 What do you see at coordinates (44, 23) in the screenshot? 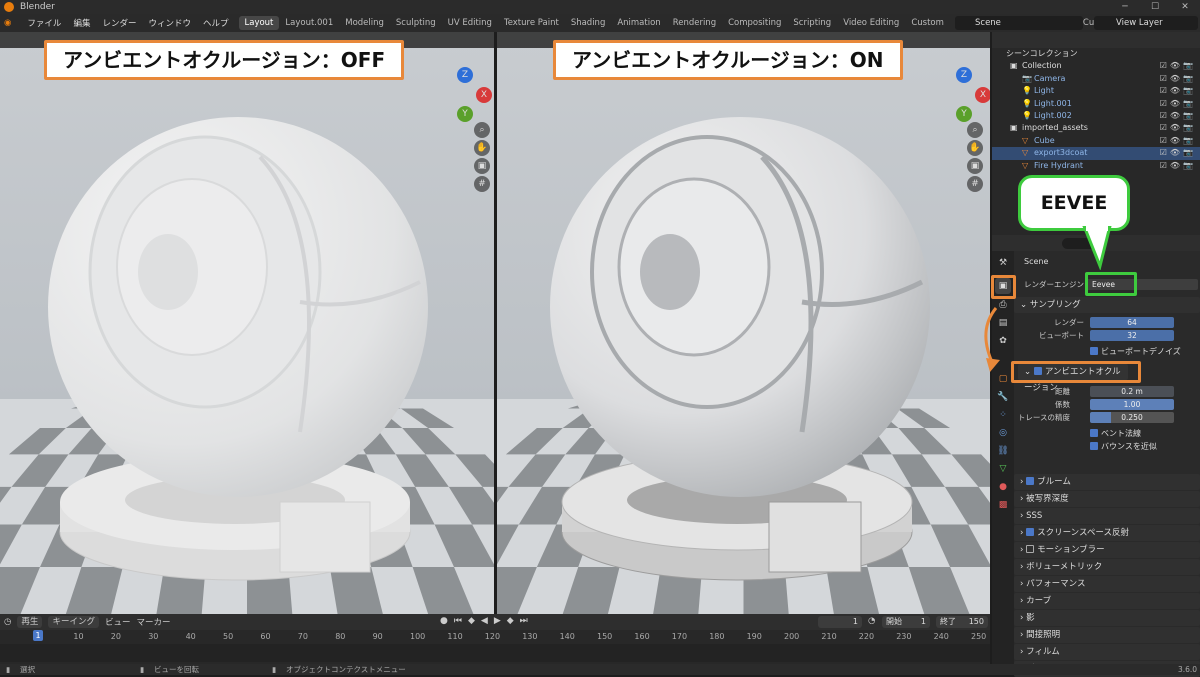
I see `menu-item: ファイル` at bounding box center [44, 23].